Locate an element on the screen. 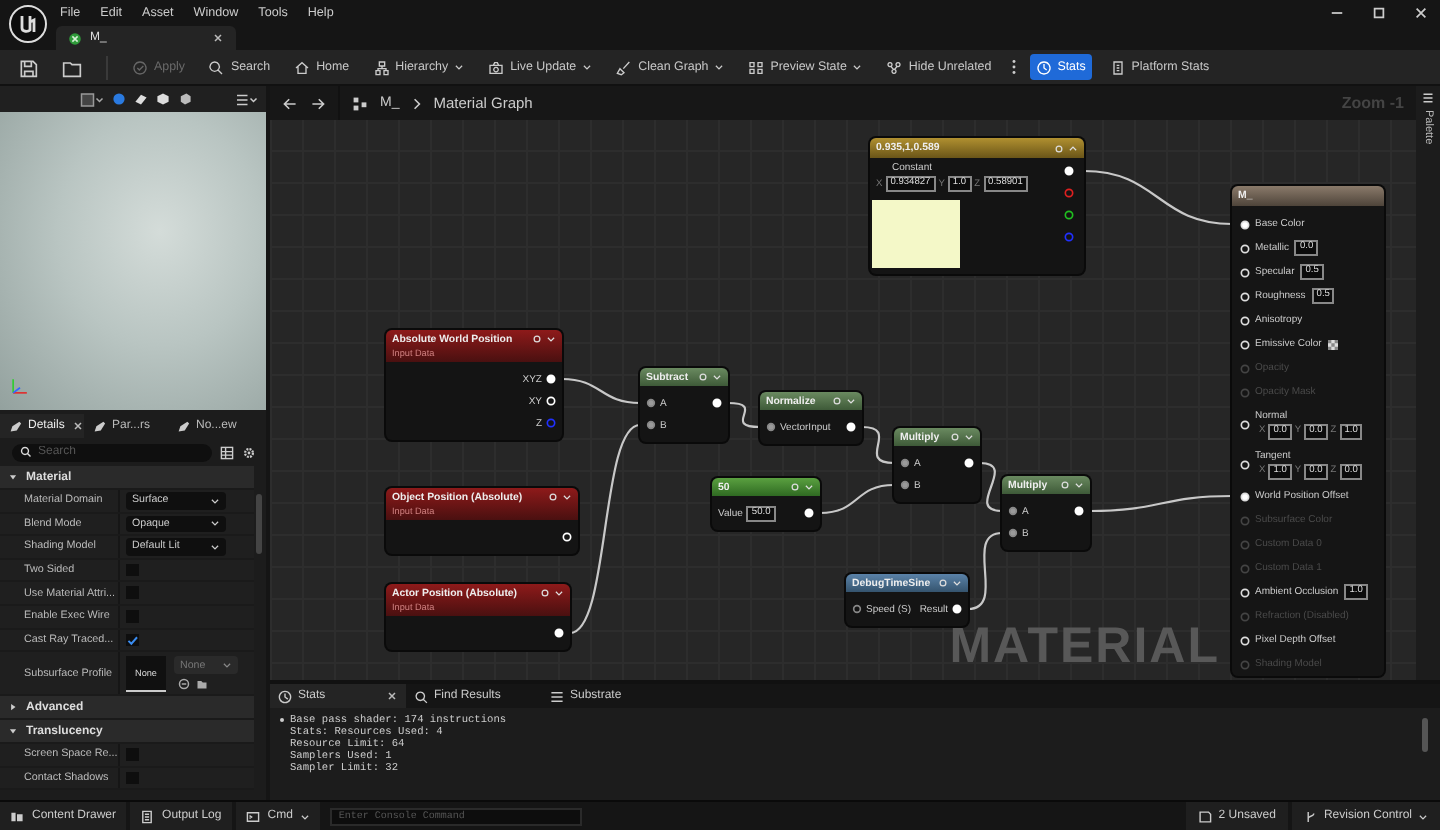 The height and width of the screenshot is (830, 1440). grid-icon is located at coordinates (756, 67).